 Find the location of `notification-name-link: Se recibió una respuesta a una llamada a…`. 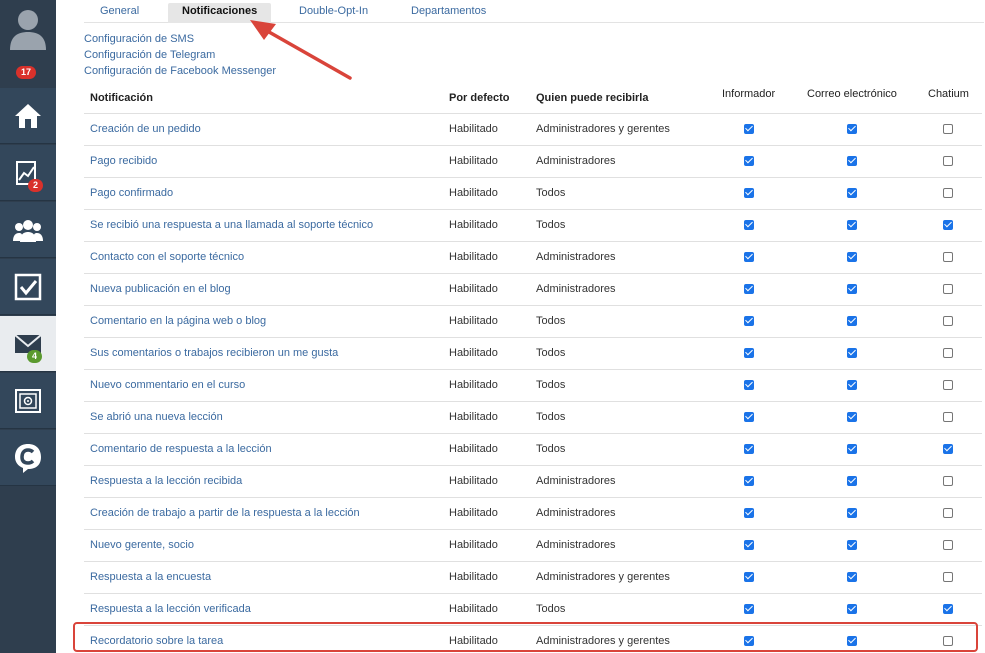

notification-name-link: Se recibió una respuesta a una llamada a… is located at coordinates (231, 225).